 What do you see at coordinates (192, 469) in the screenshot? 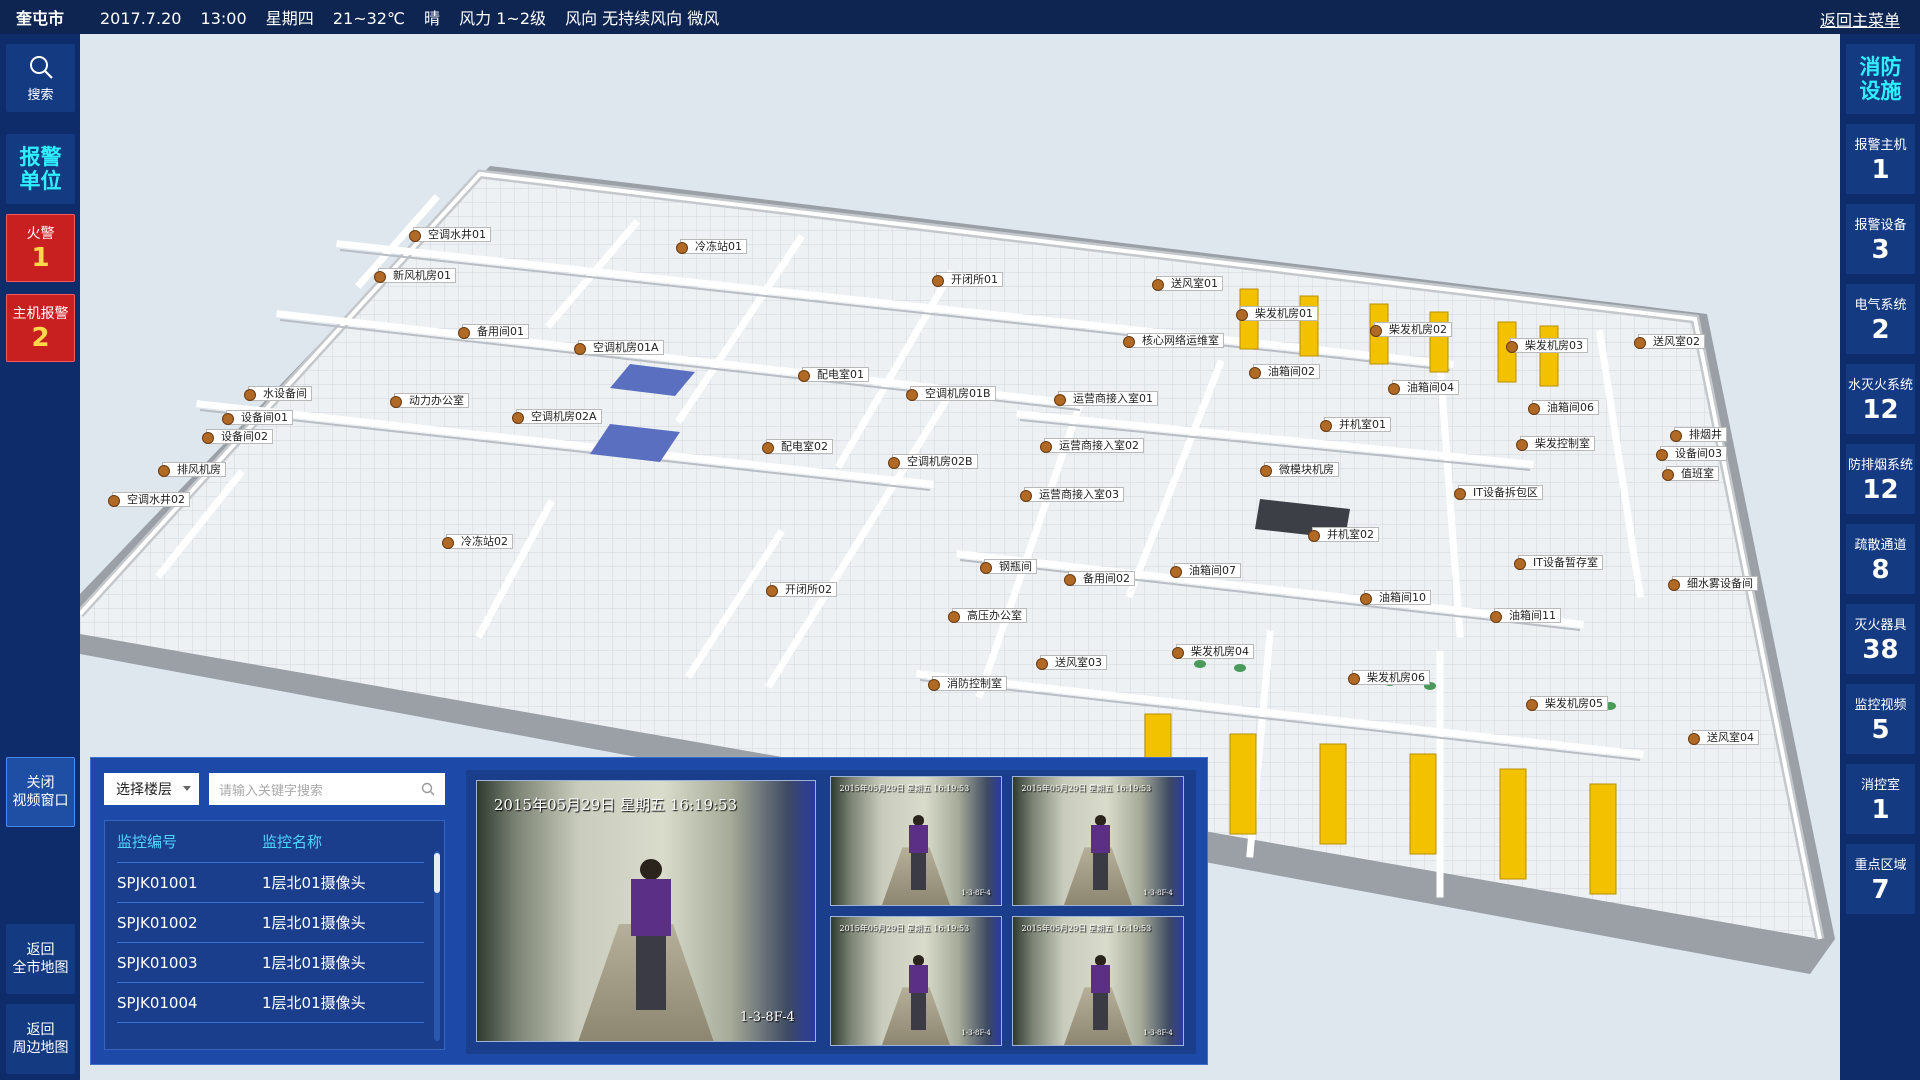
I see `room-label: 排风机房` at bounding box center [192, 469].